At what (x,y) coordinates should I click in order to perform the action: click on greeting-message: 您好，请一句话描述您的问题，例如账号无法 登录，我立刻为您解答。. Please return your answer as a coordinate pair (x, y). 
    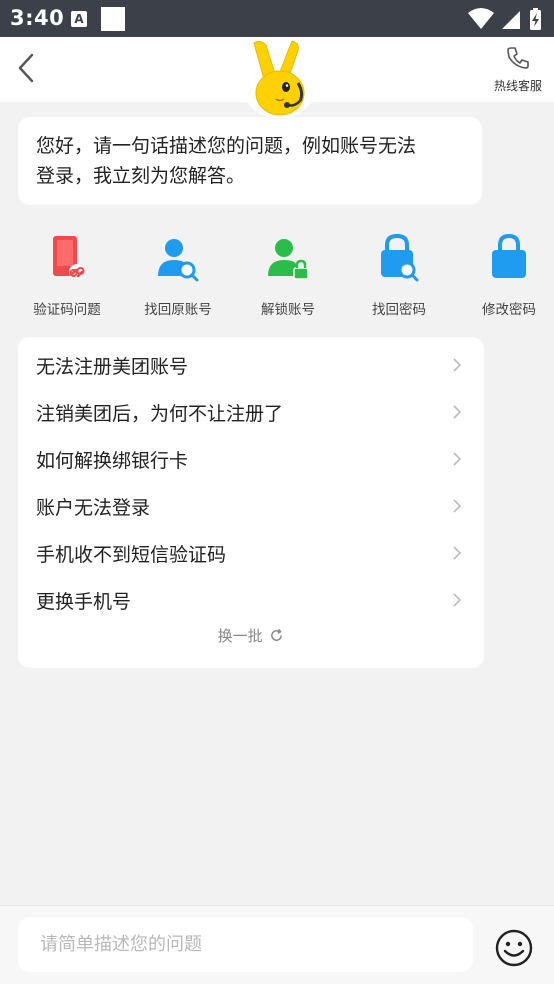
    Looking at the image, I should click on (250, 161).